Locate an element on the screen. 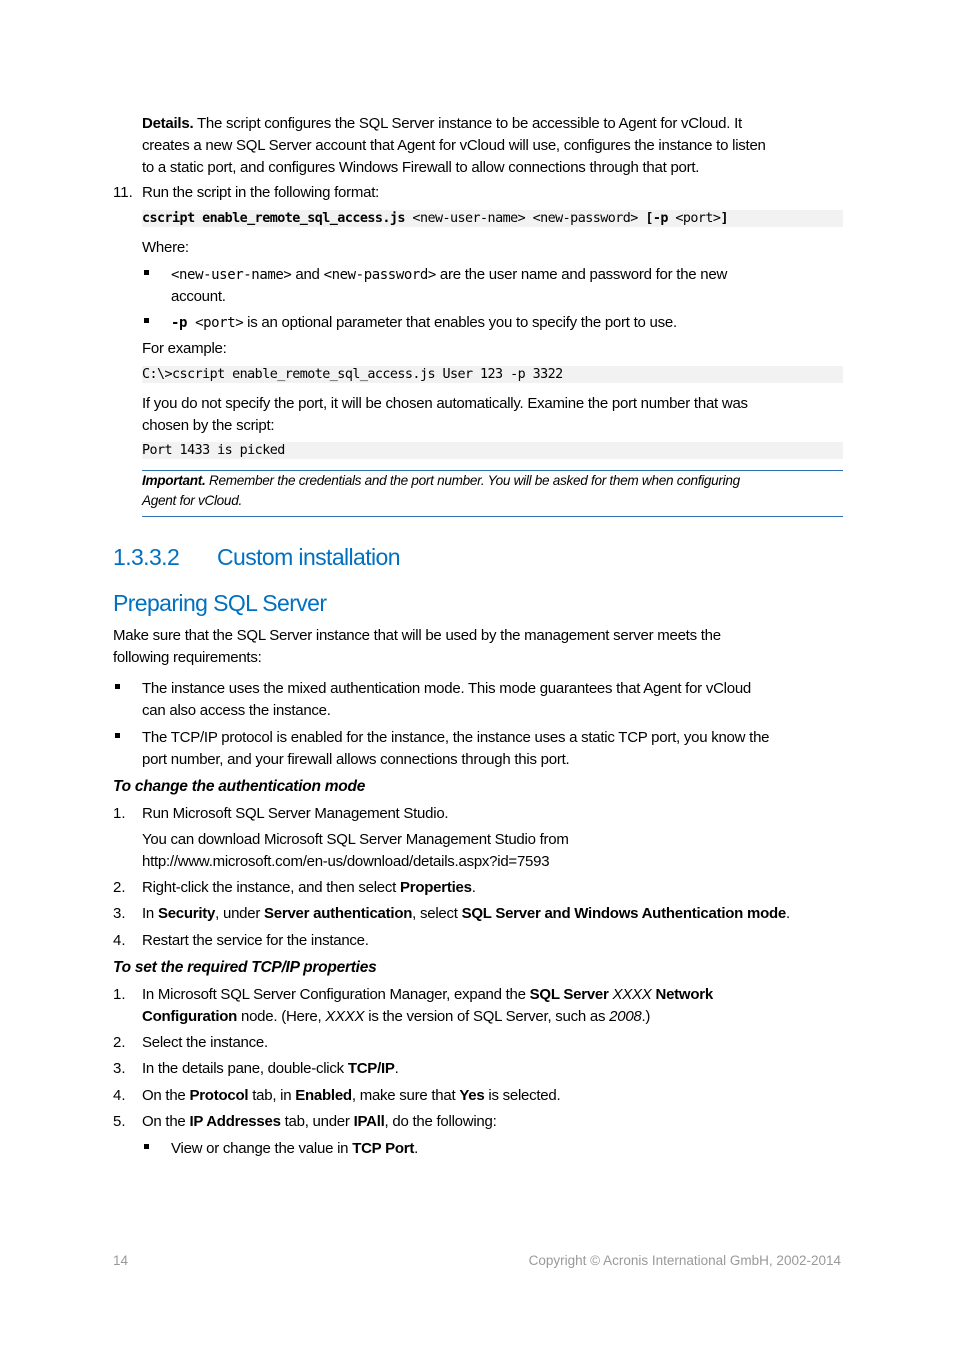 The height and width of the screenshot is (1349, 954). code-args: <new-user-name> <new-password> is located at coordinates (525, 218).